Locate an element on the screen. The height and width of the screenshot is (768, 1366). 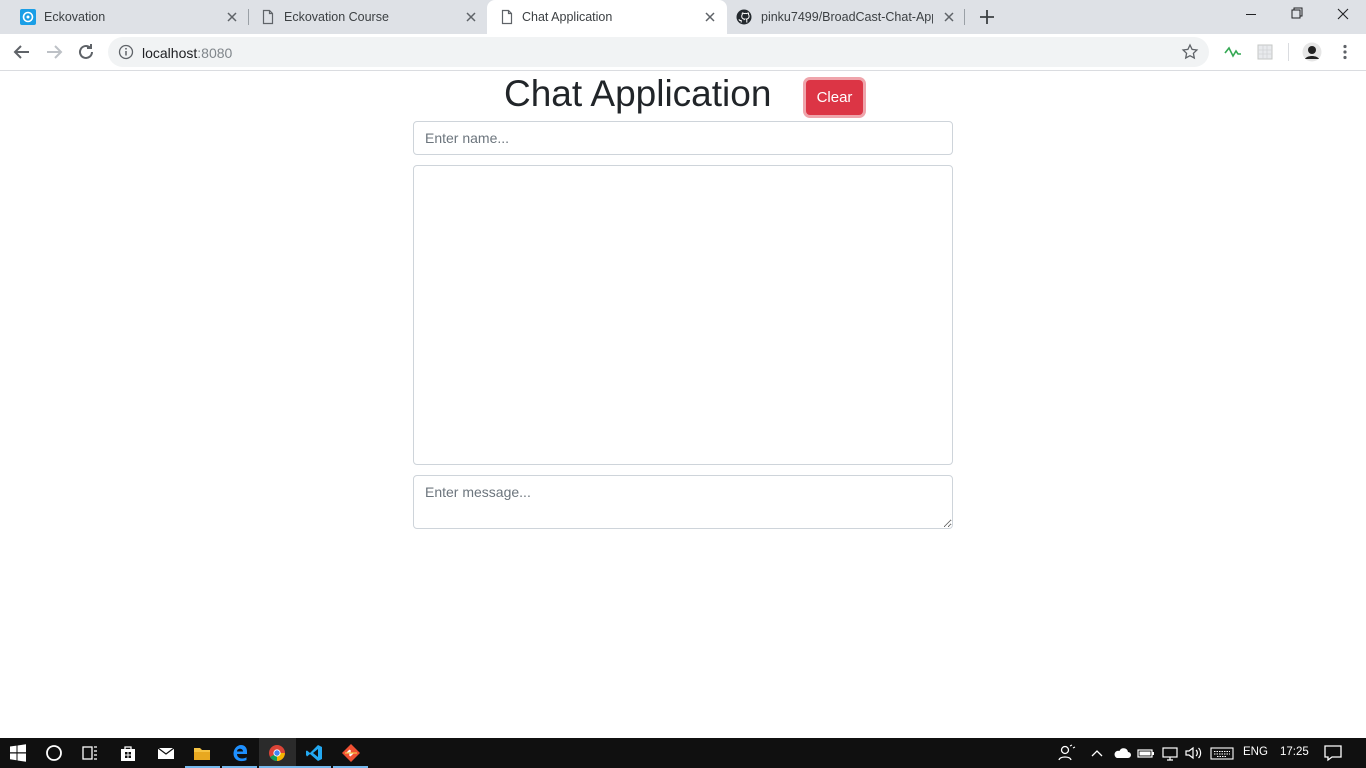
chevron-up-icon is located at coordinates (1097, 753).